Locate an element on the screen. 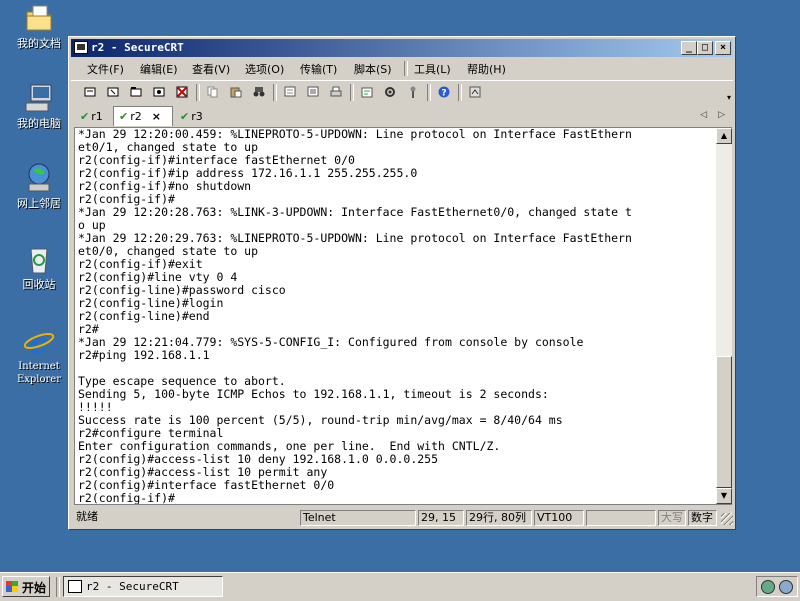  status-bar: 就绪 Telnet 29, 15 29行, 80列 VT100 大写 数字 is located at coordinates (402, 518).